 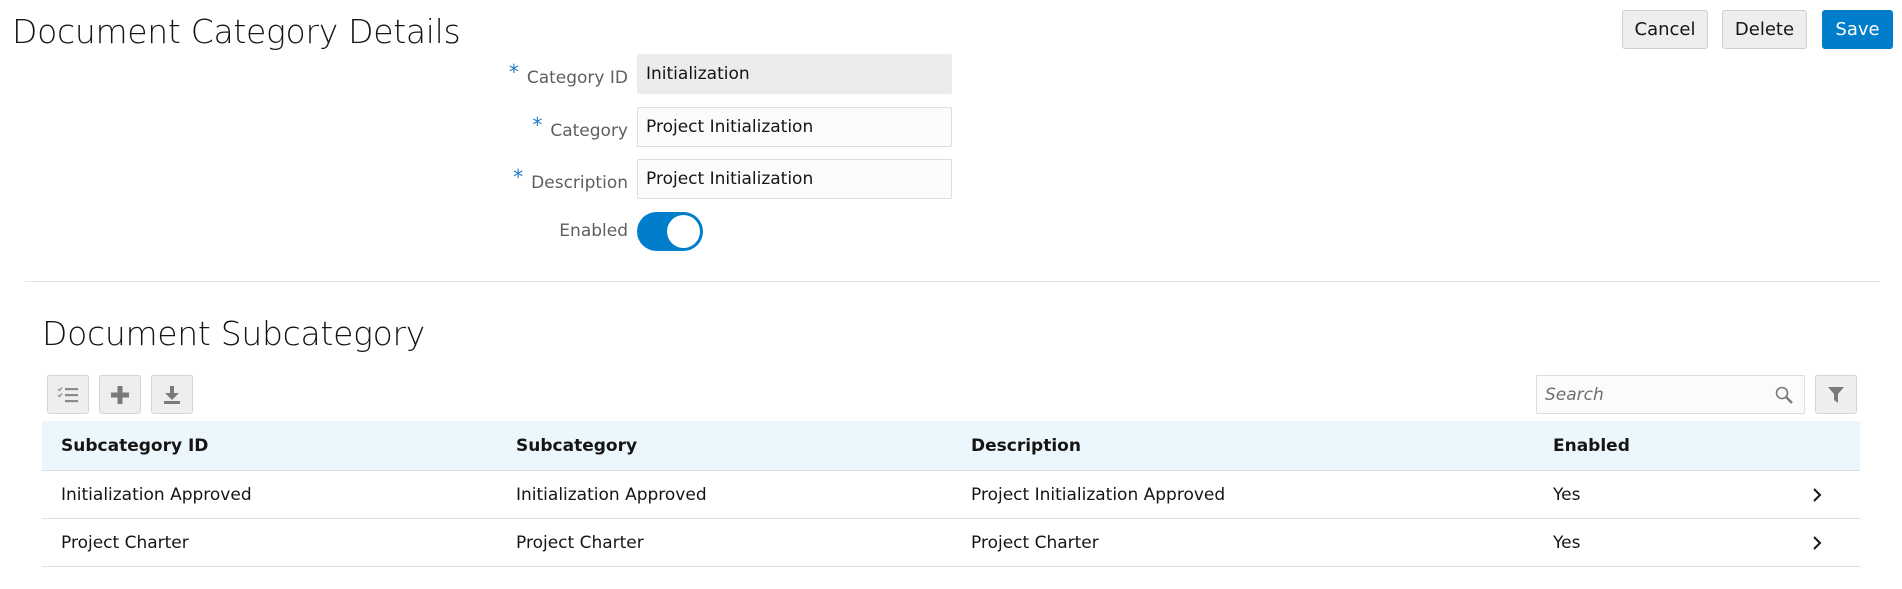 I want to click on delete-button: Delete, so click(x=1764, y=29).